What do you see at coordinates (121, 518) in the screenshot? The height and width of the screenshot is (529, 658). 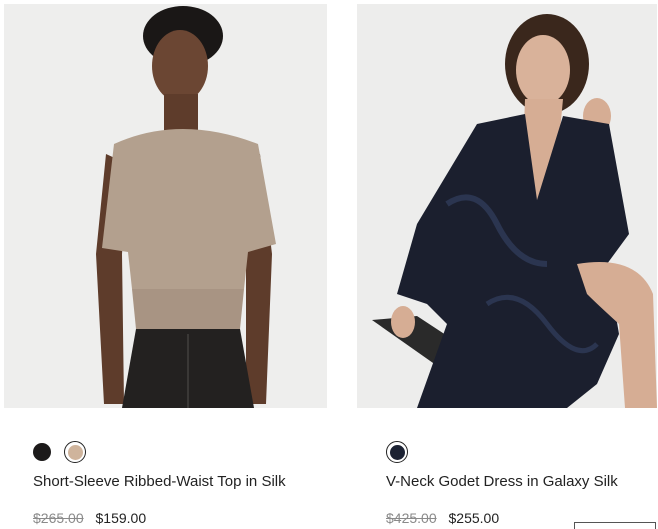 I see `sale-price: $159.00` at bounding box center [121, 518].